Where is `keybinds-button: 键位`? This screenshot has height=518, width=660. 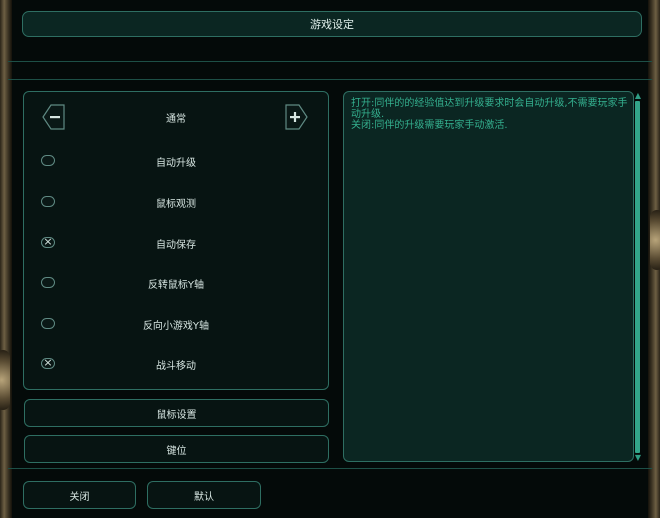 keybinds-button: 键位 is located at coordinates (176, 449).